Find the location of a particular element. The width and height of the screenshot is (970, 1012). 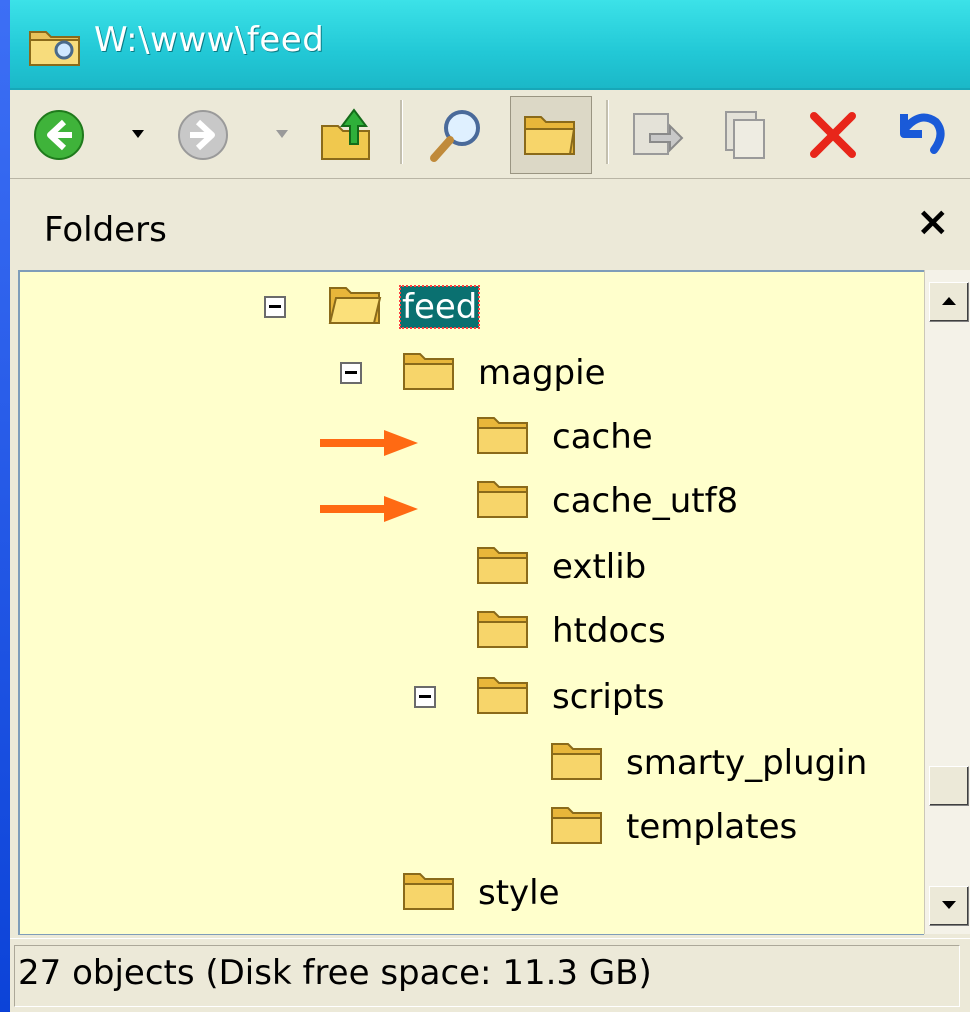

move-to-icon is located at coordinates (657, 134).